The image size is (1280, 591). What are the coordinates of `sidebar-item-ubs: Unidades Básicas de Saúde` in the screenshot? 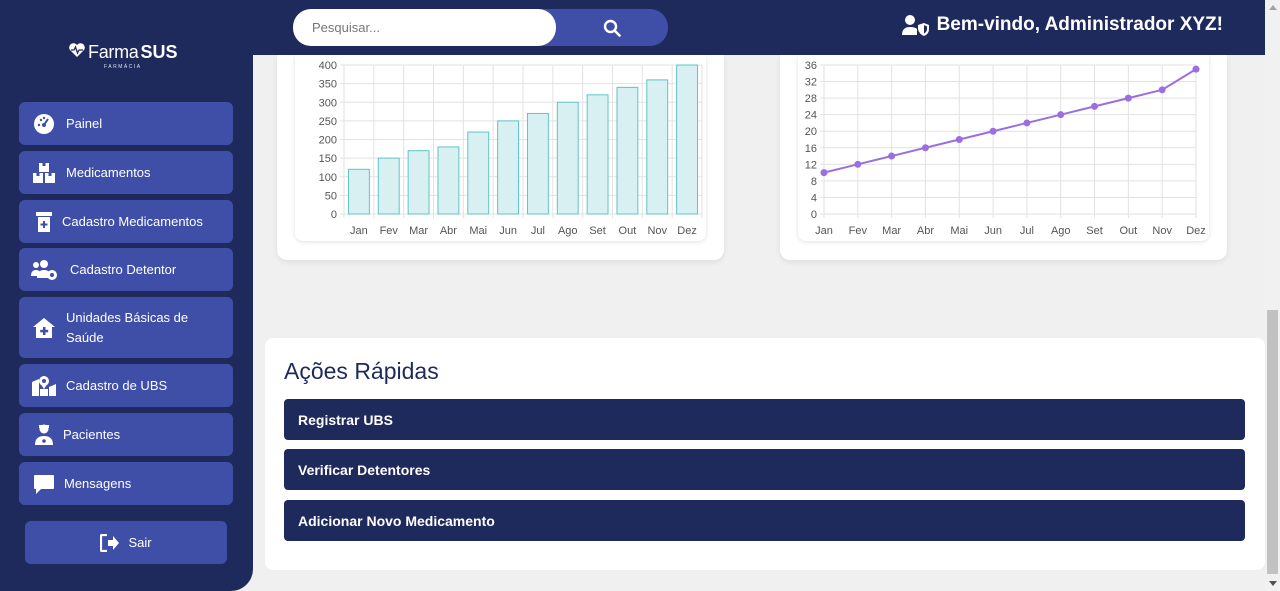 It's located at (126, 327).